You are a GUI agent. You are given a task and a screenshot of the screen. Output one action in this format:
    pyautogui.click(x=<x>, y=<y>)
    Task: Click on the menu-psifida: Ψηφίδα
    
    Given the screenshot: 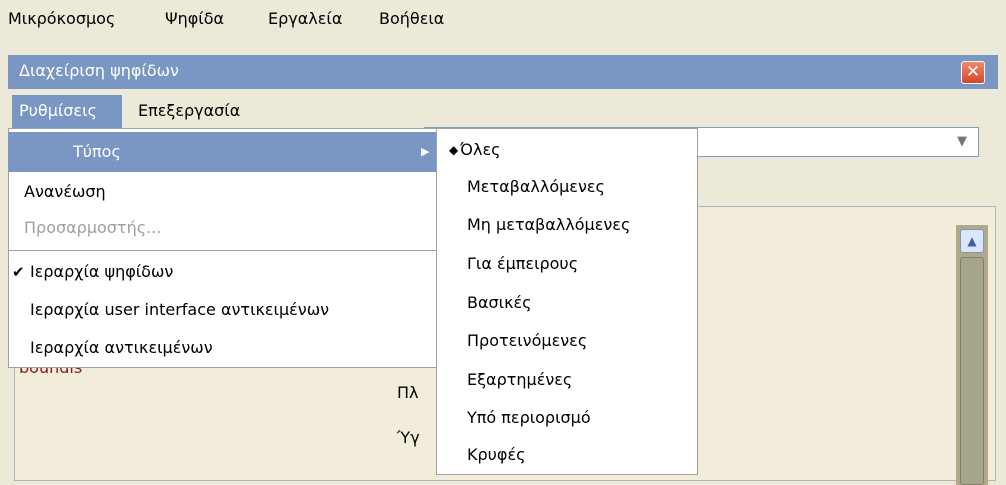 What is the action you would take?
    pyautogui.click(x=194, y=18)
    